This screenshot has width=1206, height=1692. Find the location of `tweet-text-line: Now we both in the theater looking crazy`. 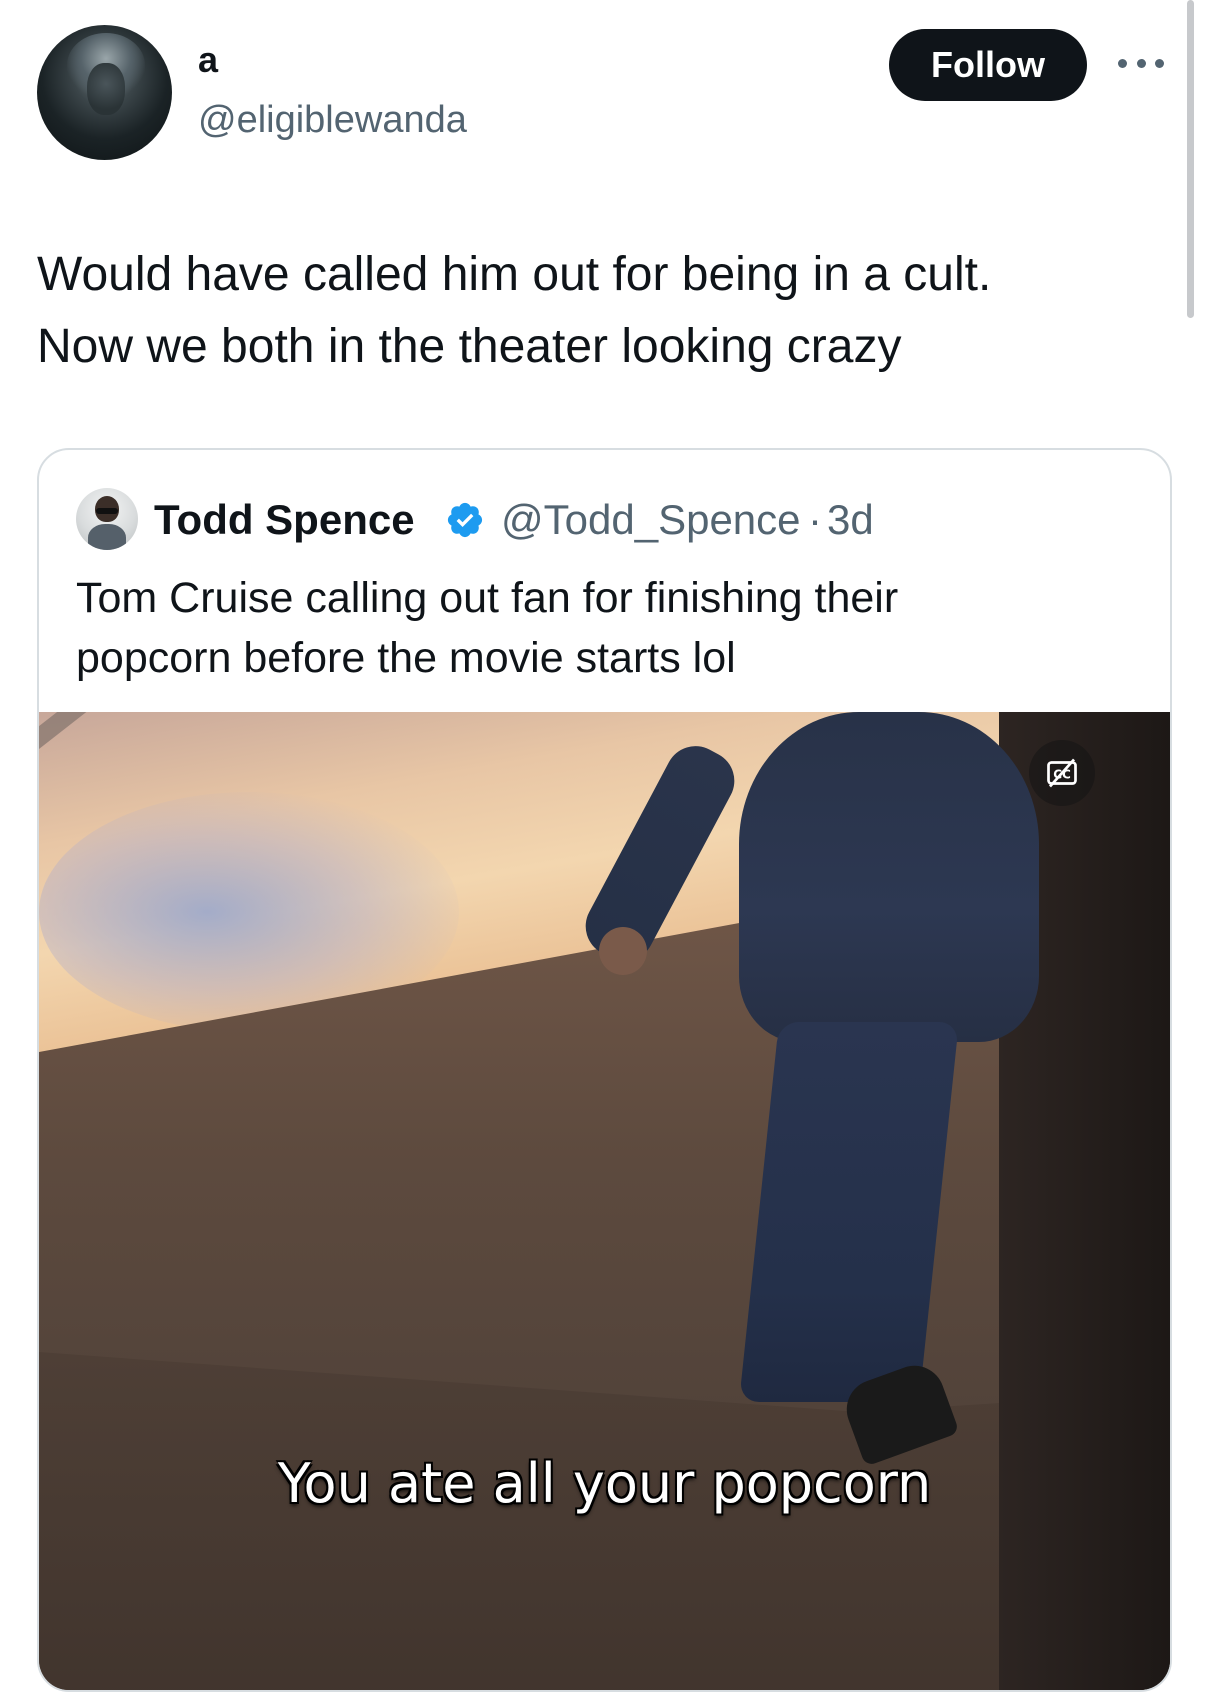

tweet-text-line: Now we both in the theater looking crazy is located at coordinates (469, 346).